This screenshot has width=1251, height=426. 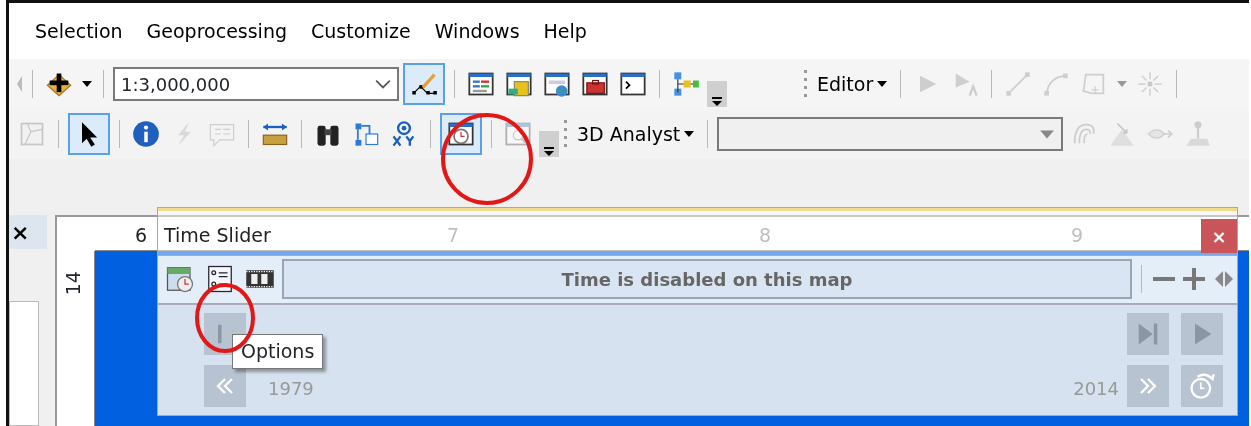 I want to click on ruler-label: 7, so click(x=453, y=235).